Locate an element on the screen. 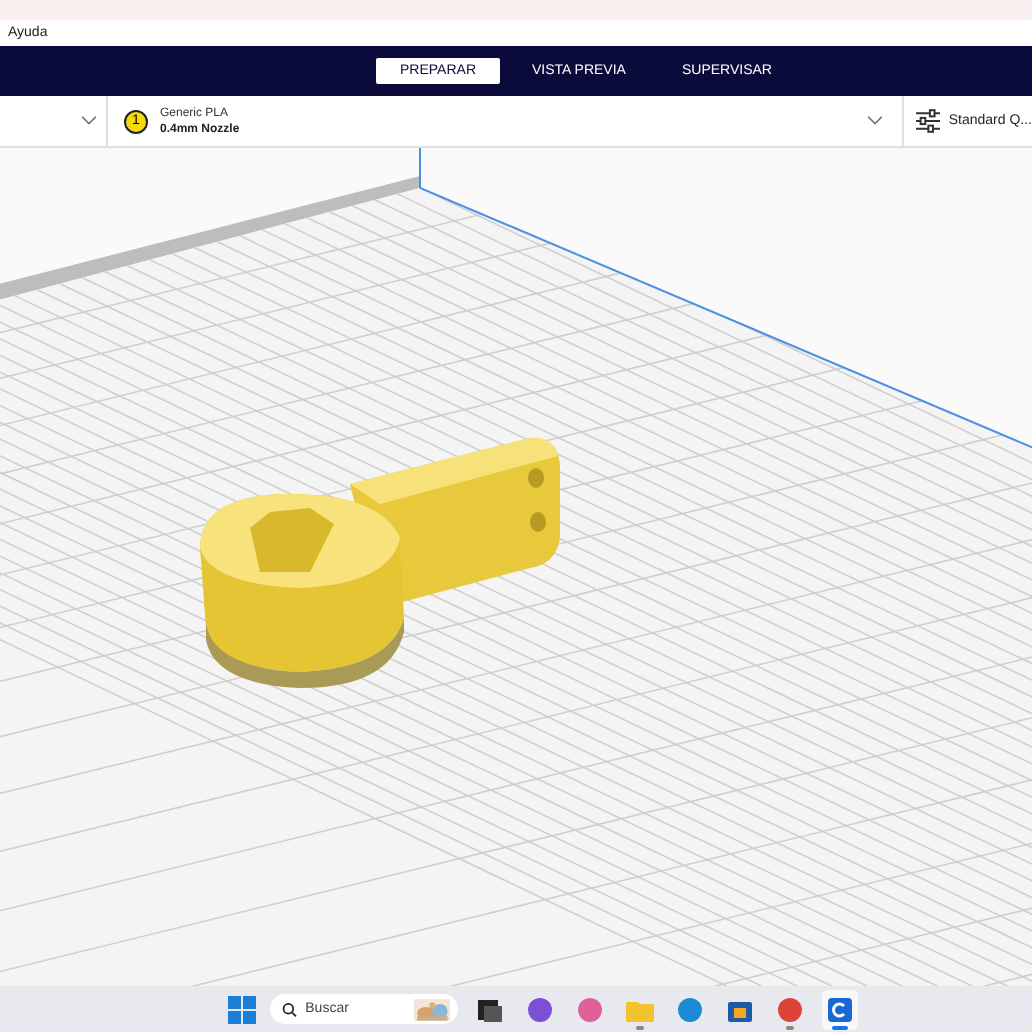 The height and width of the screenshot is (1032, 1032). sliders-icon is located at coordinates (928, 121).